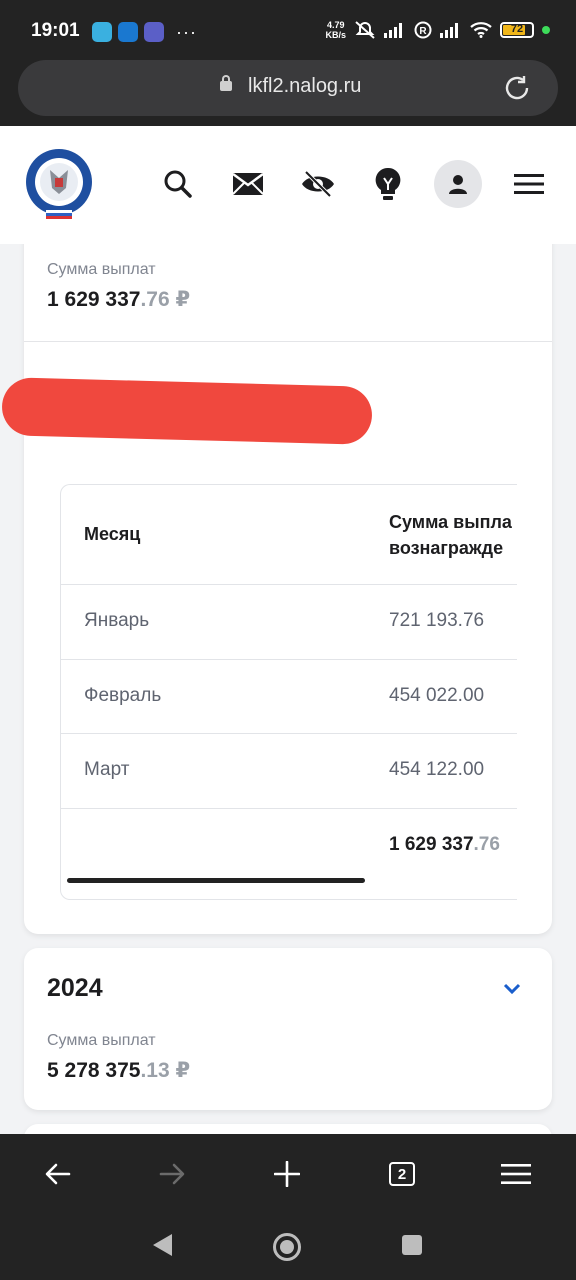 The width and height of the screenshot is (576, 1280). Describe the element at coordinates (112, 534) in the screenshot. I see `column-header-month: Месяц` at that location.